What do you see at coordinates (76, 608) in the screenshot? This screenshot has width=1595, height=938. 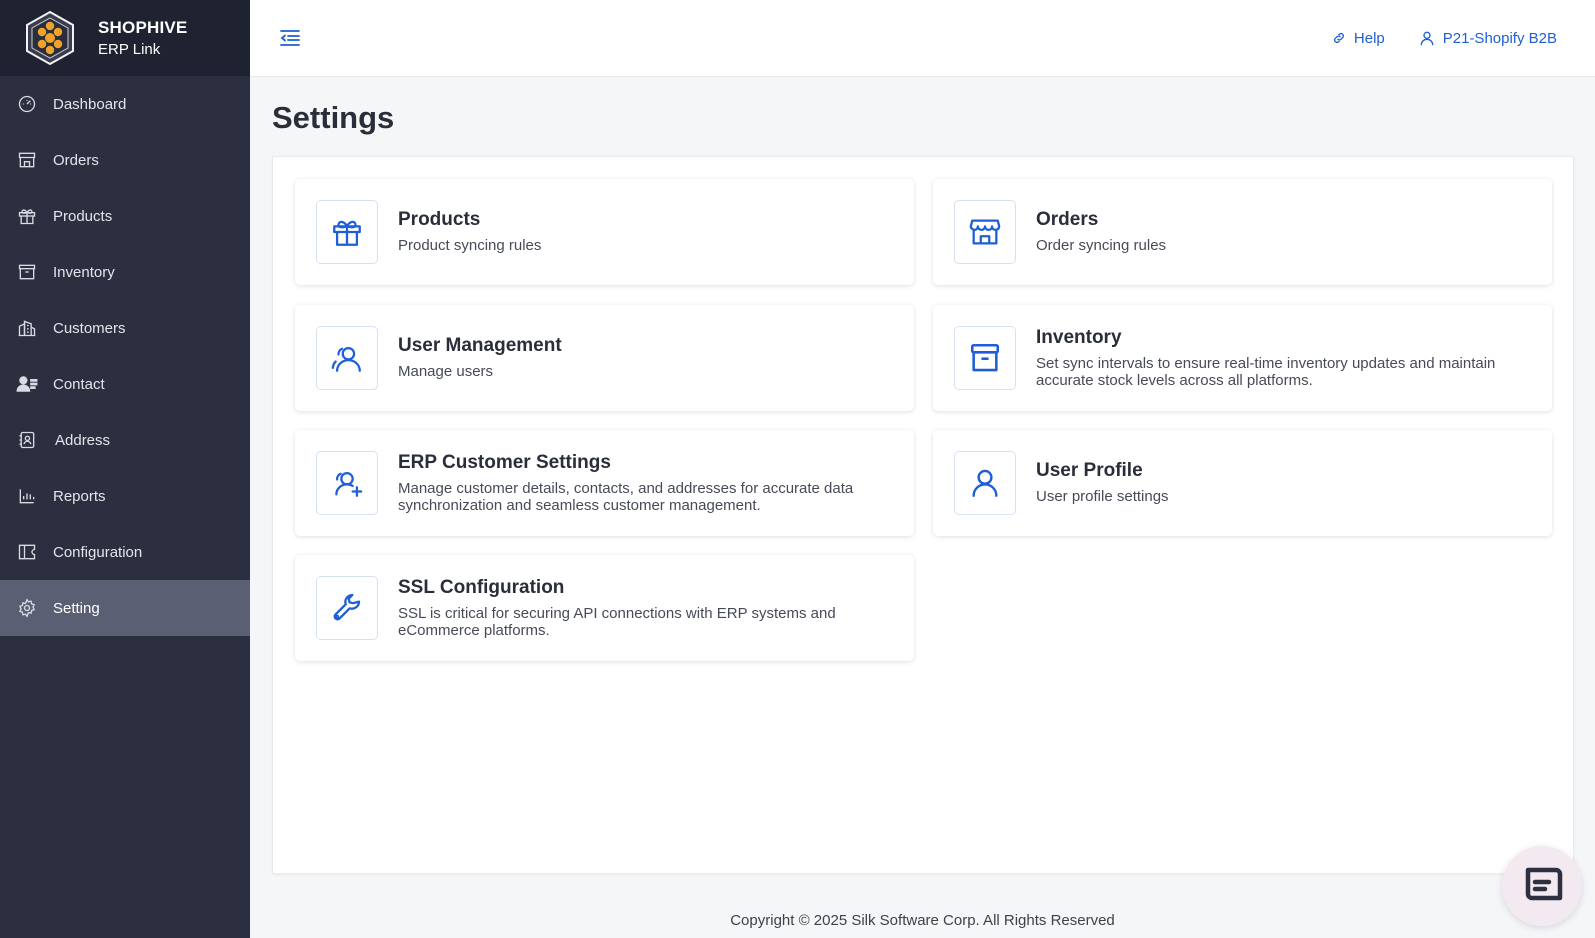 I see `sidebar-item-label: Setting` at bounding box center [76, 608].